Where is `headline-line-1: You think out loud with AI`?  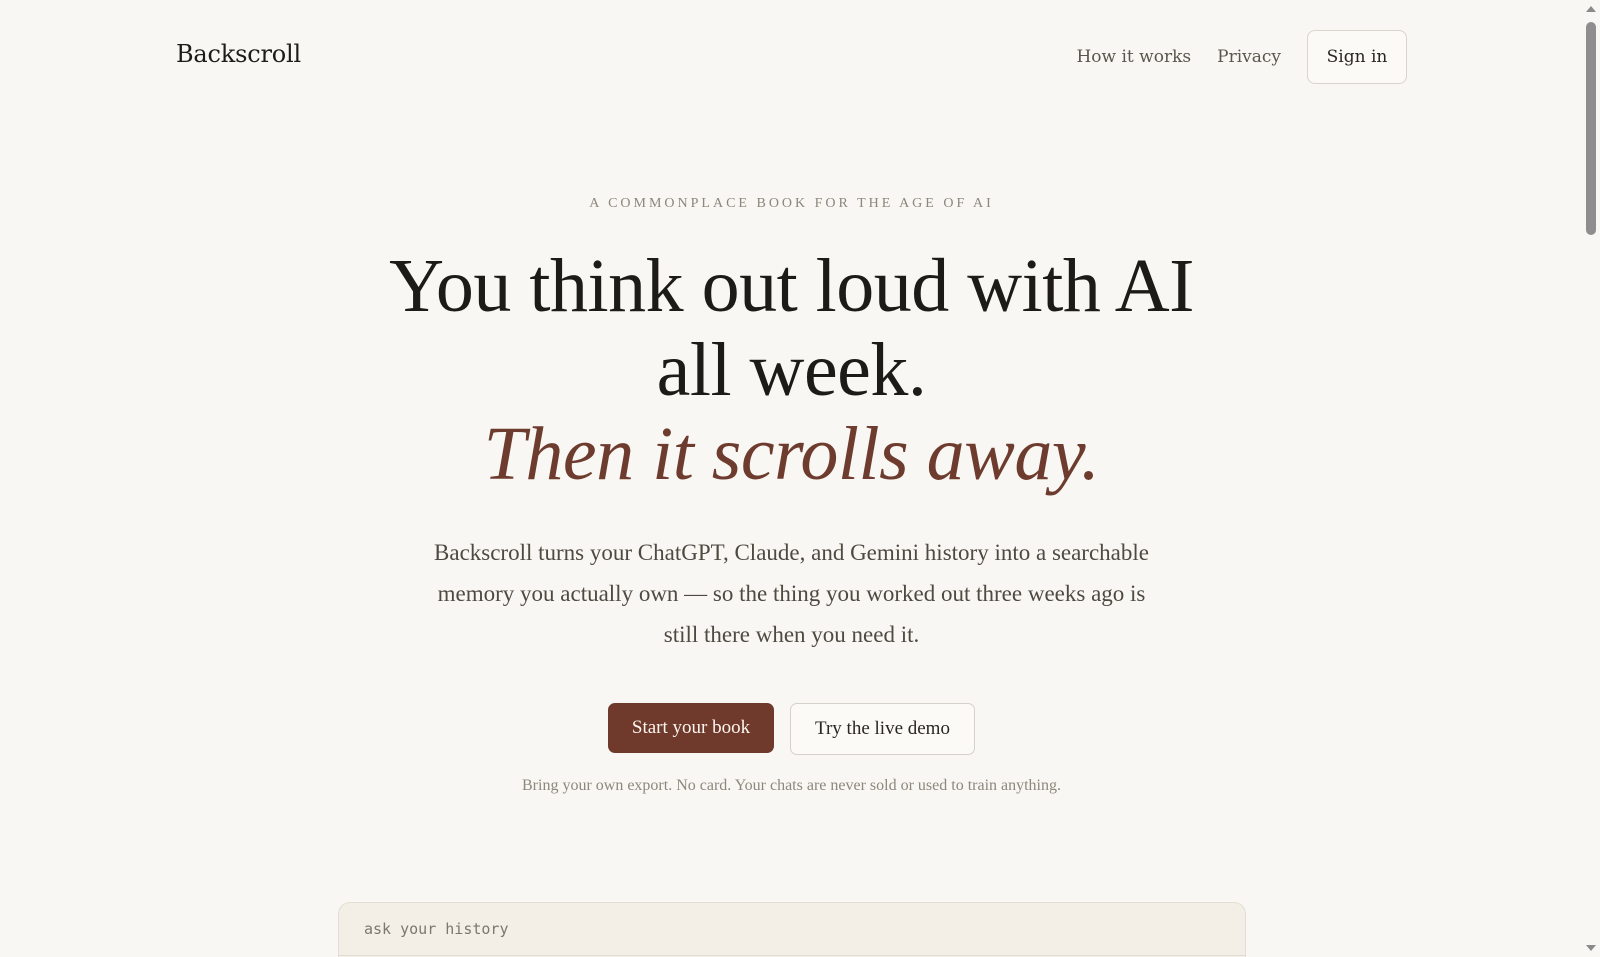
headline-line-1: You think out loud with AI is located at coordinates (791, 286).